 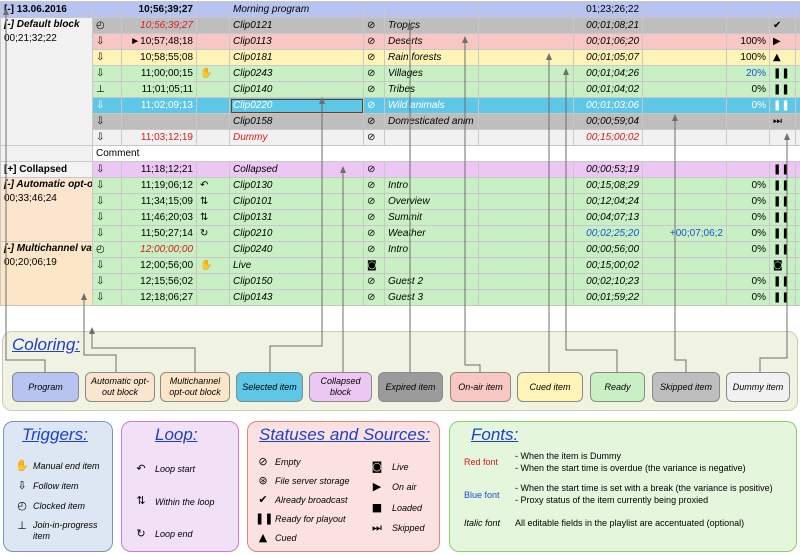 I want to click on chip-skipped: Skipped item, so click(x=686, y=387).